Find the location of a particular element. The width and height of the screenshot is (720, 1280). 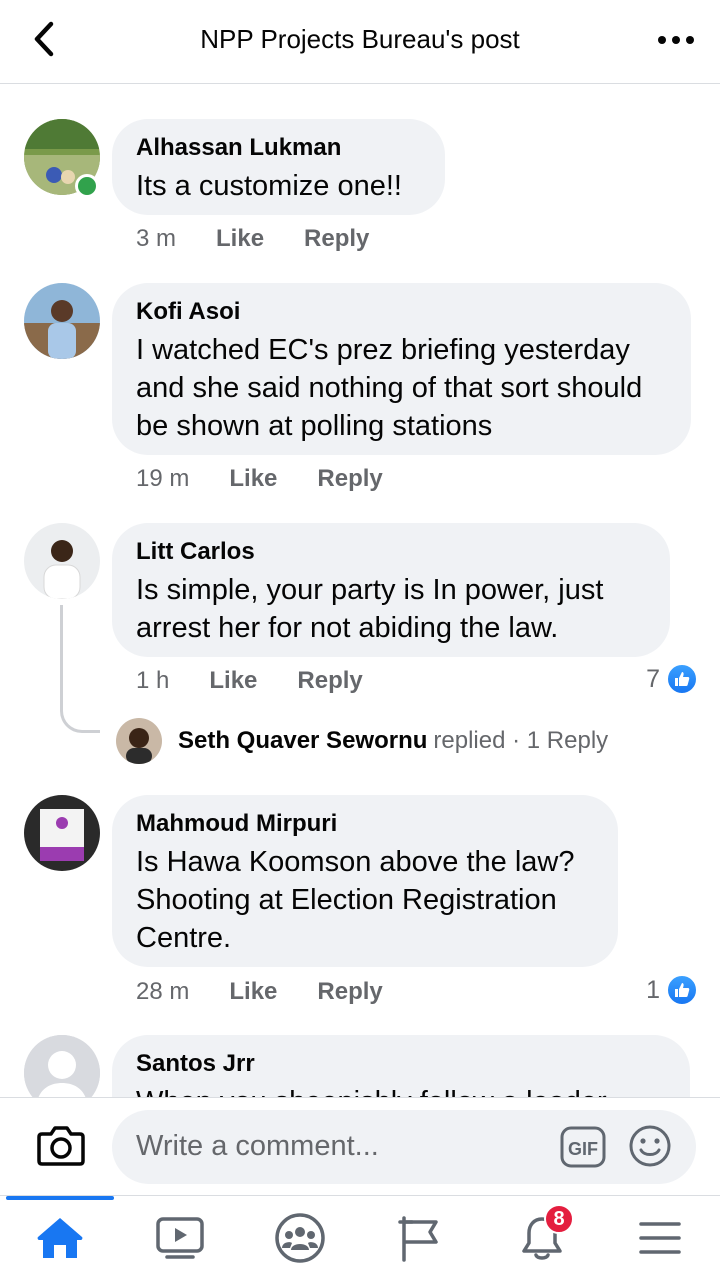

tab-groups is located at coordinates (300, 1238).